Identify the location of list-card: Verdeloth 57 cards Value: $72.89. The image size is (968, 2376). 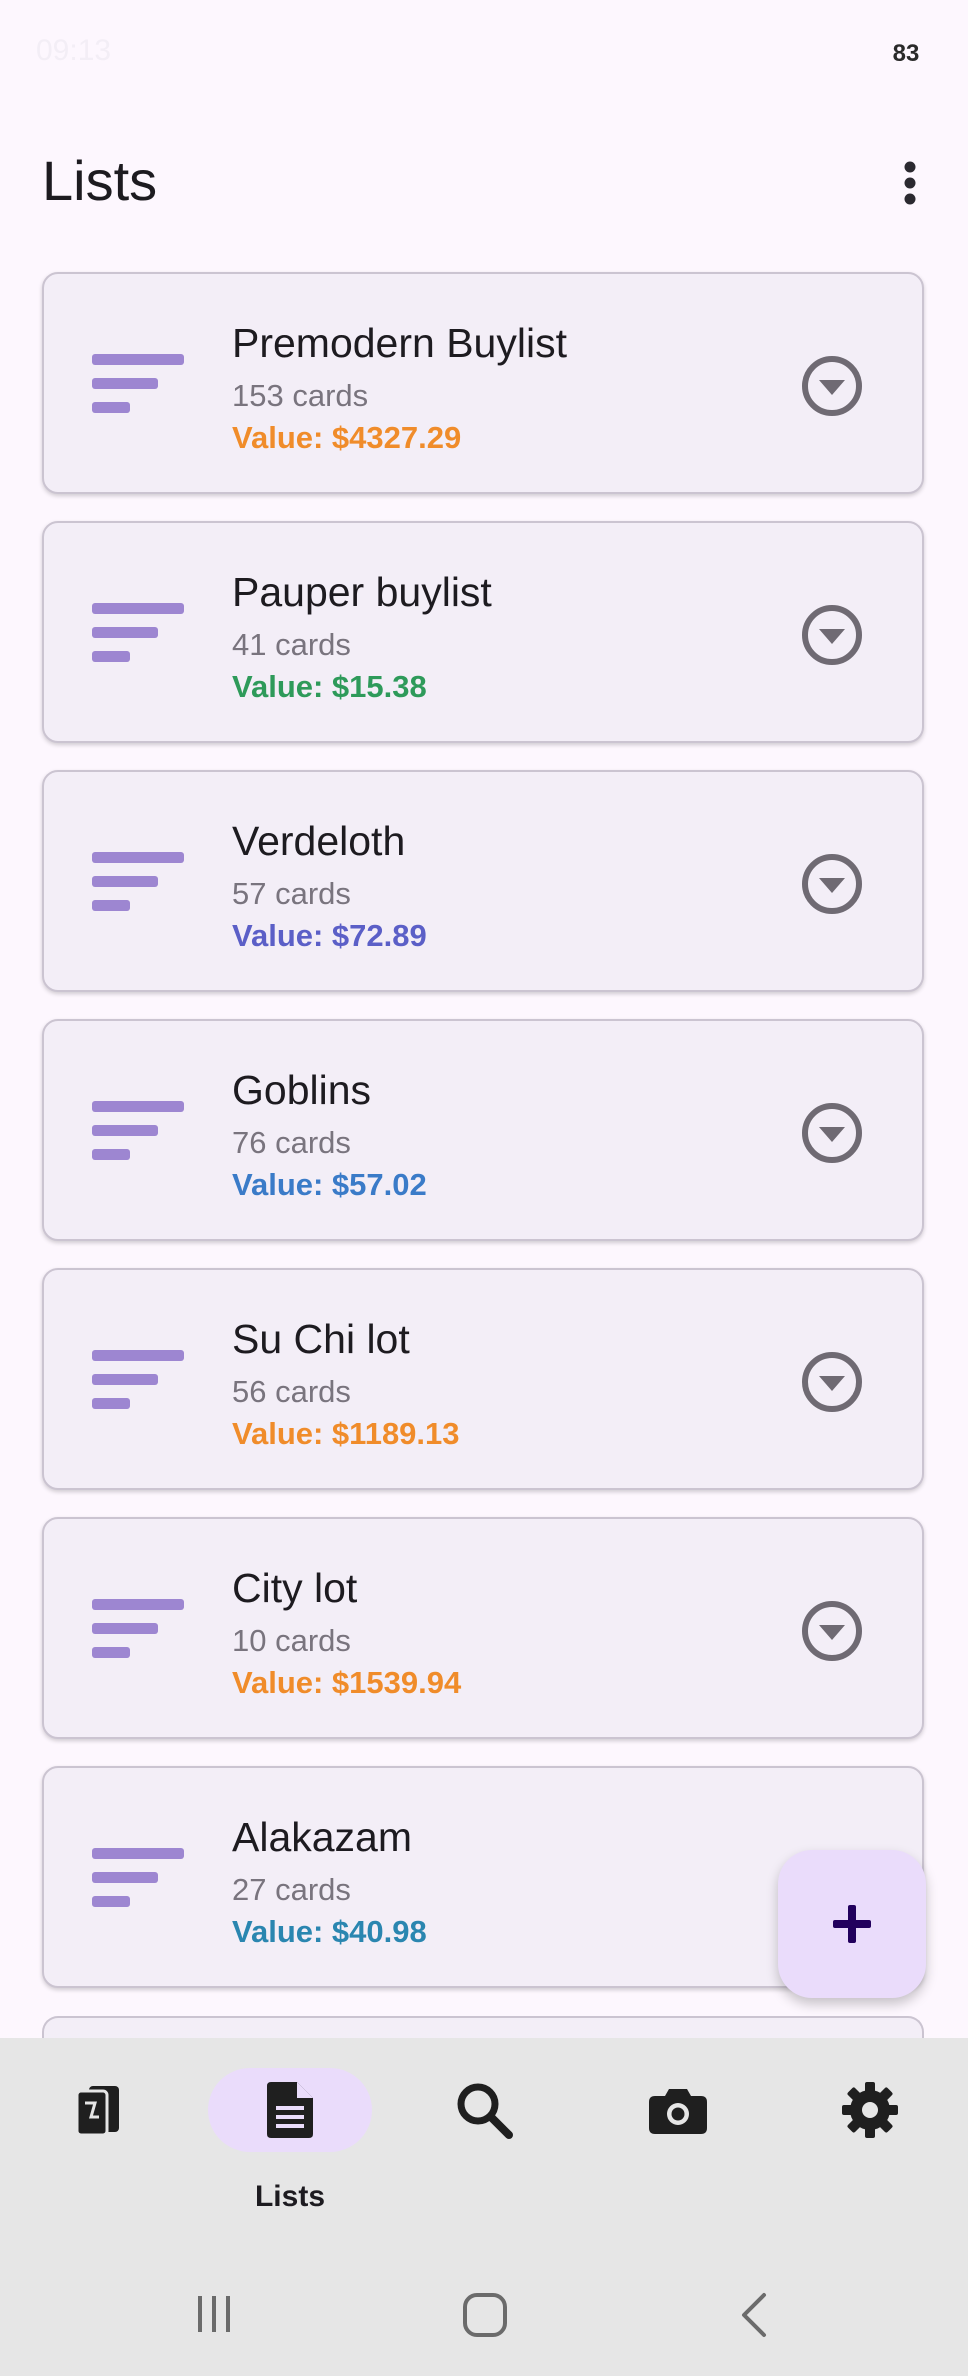
(483, 881).